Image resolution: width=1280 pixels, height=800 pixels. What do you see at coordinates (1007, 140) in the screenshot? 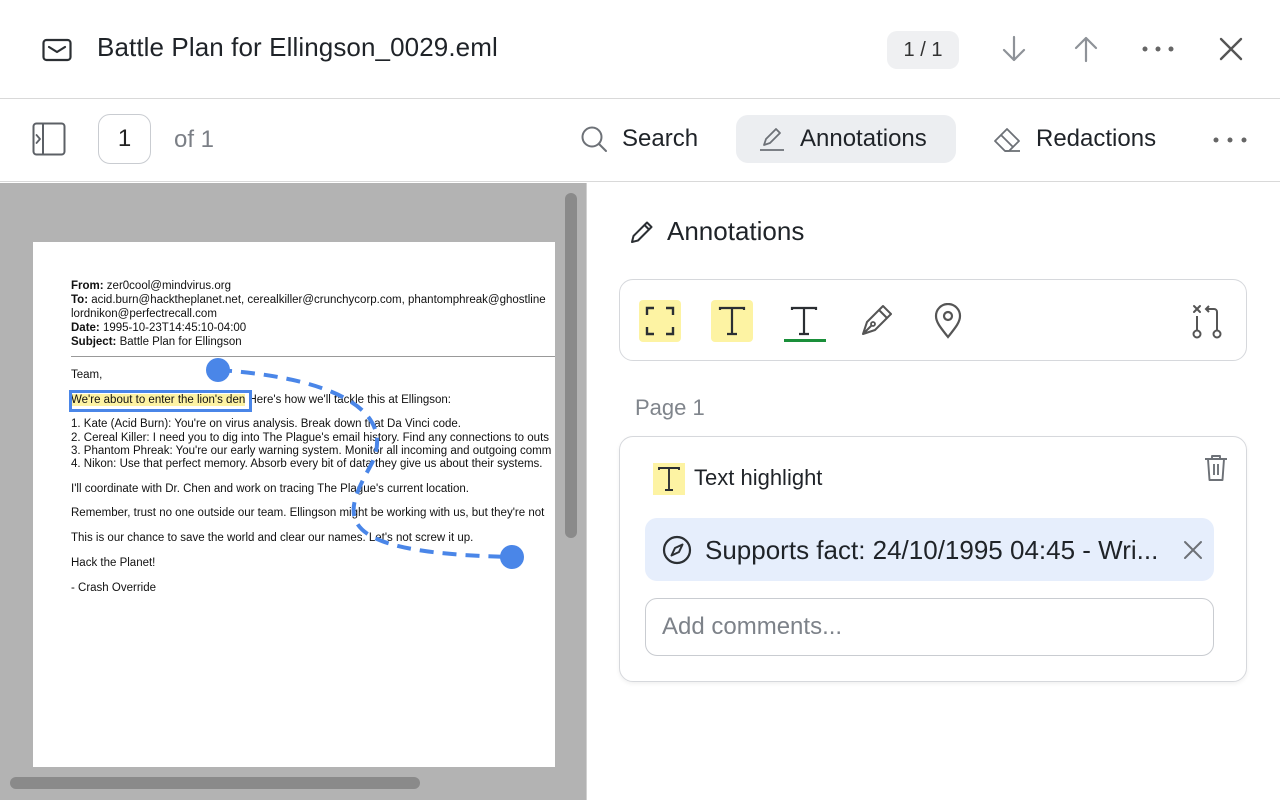
I see `eraser-icon` at bounding box center [1007, 140].